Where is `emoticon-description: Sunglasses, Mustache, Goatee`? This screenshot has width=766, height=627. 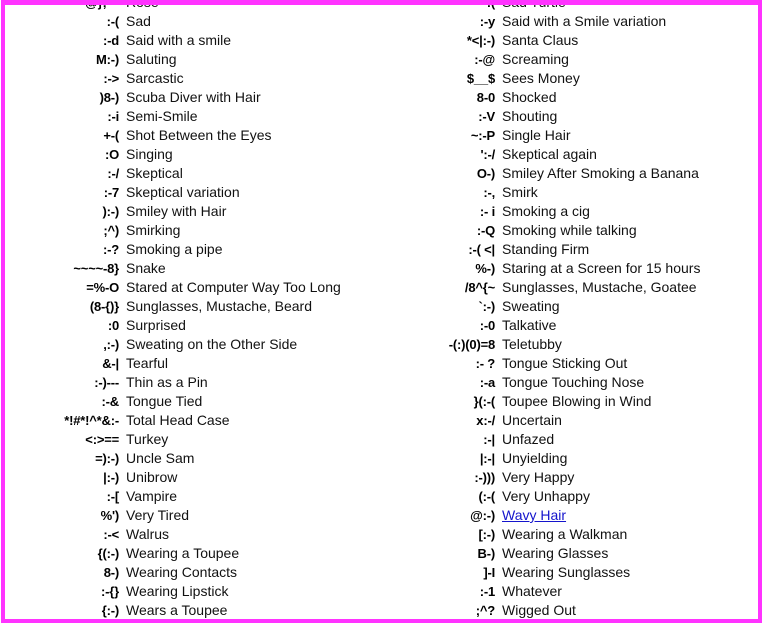 emoticon-description: Sunglasses, Mustache, Goatee is located at coordinates (599, 287).